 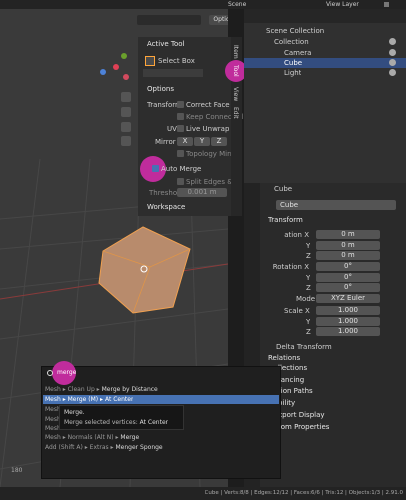 I want to click on mirror-y-toggle: Y, so click(x=202, y=141).